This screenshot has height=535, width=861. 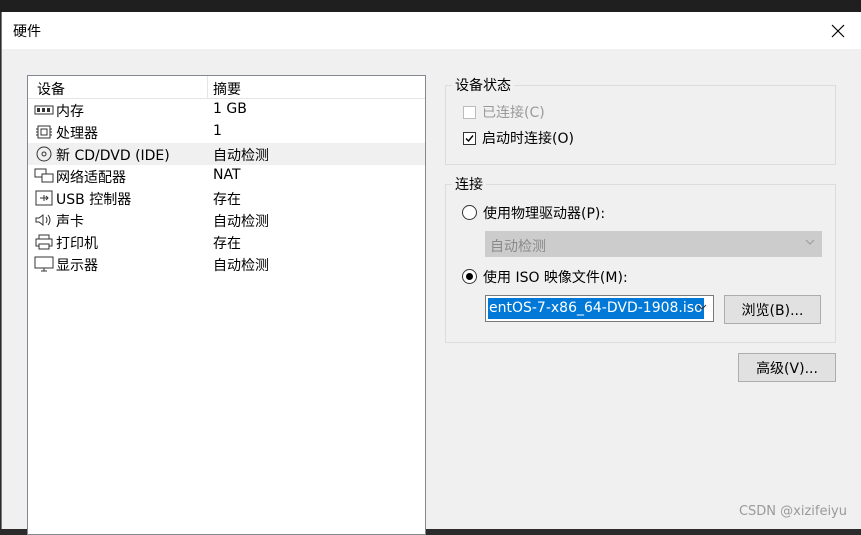 I want to click on device-list-header: 设备 摘要, so click(x=226, y=87).